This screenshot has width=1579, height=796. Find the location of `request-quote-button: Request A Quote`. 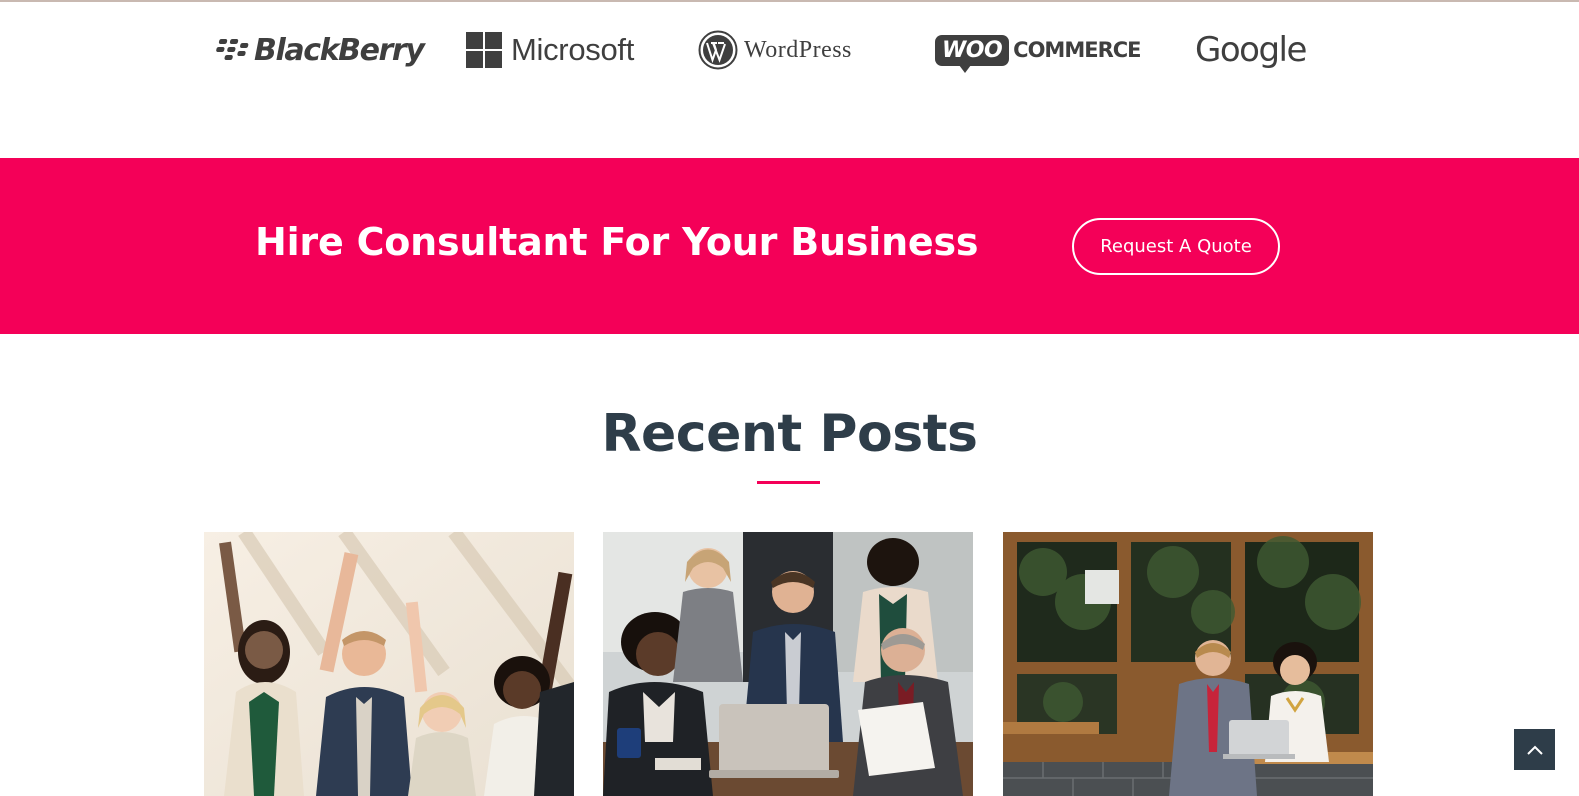

request-quote-button: Request A Quote is located at coordinates (1176, 246).